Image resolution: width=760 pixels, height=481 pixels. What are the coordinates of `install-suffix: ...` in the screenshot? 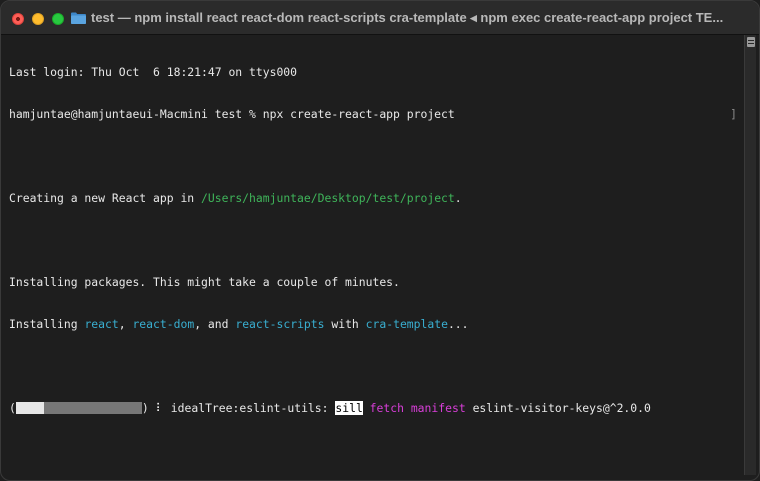 It's located at (458, 324).